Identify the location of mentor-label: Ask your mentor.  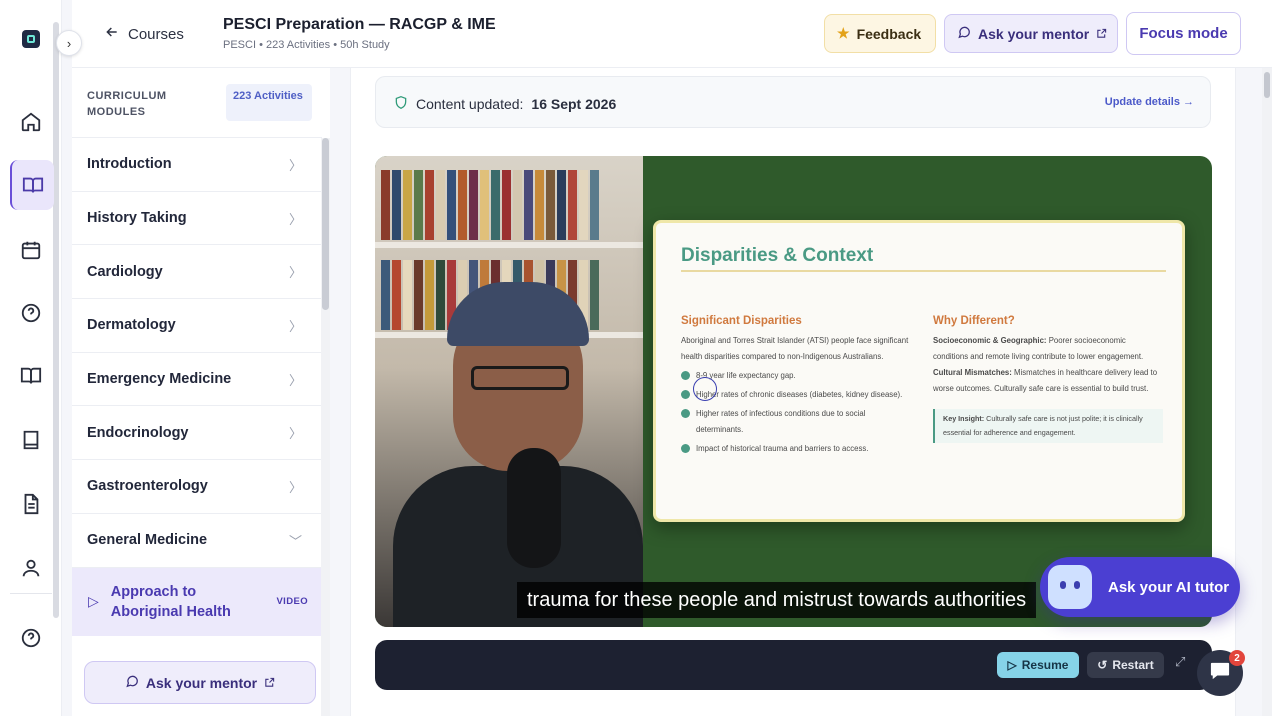
(201, 682).